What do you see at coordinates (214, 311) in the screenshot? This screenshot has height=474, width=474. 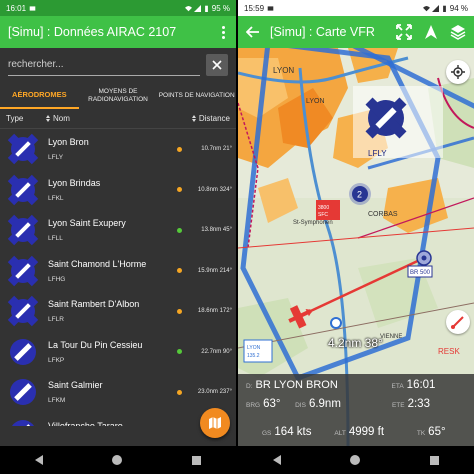 I see `aerodrome-distance: 18.6nm 172°` at bounding box center [214, 311].